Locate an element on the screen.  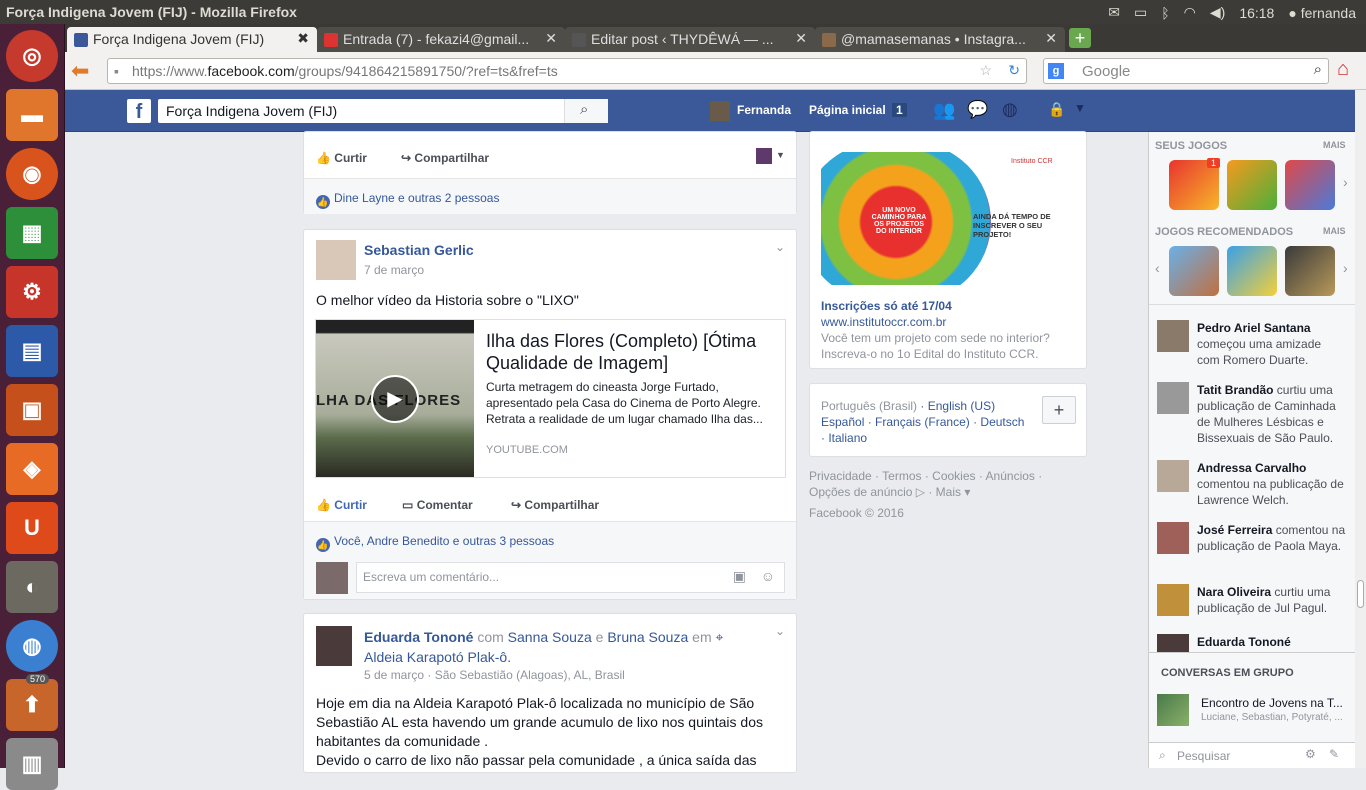
chat-search: ⌕ Pesquisar ⚙ ✎ is located at coordinates (1252, 755).